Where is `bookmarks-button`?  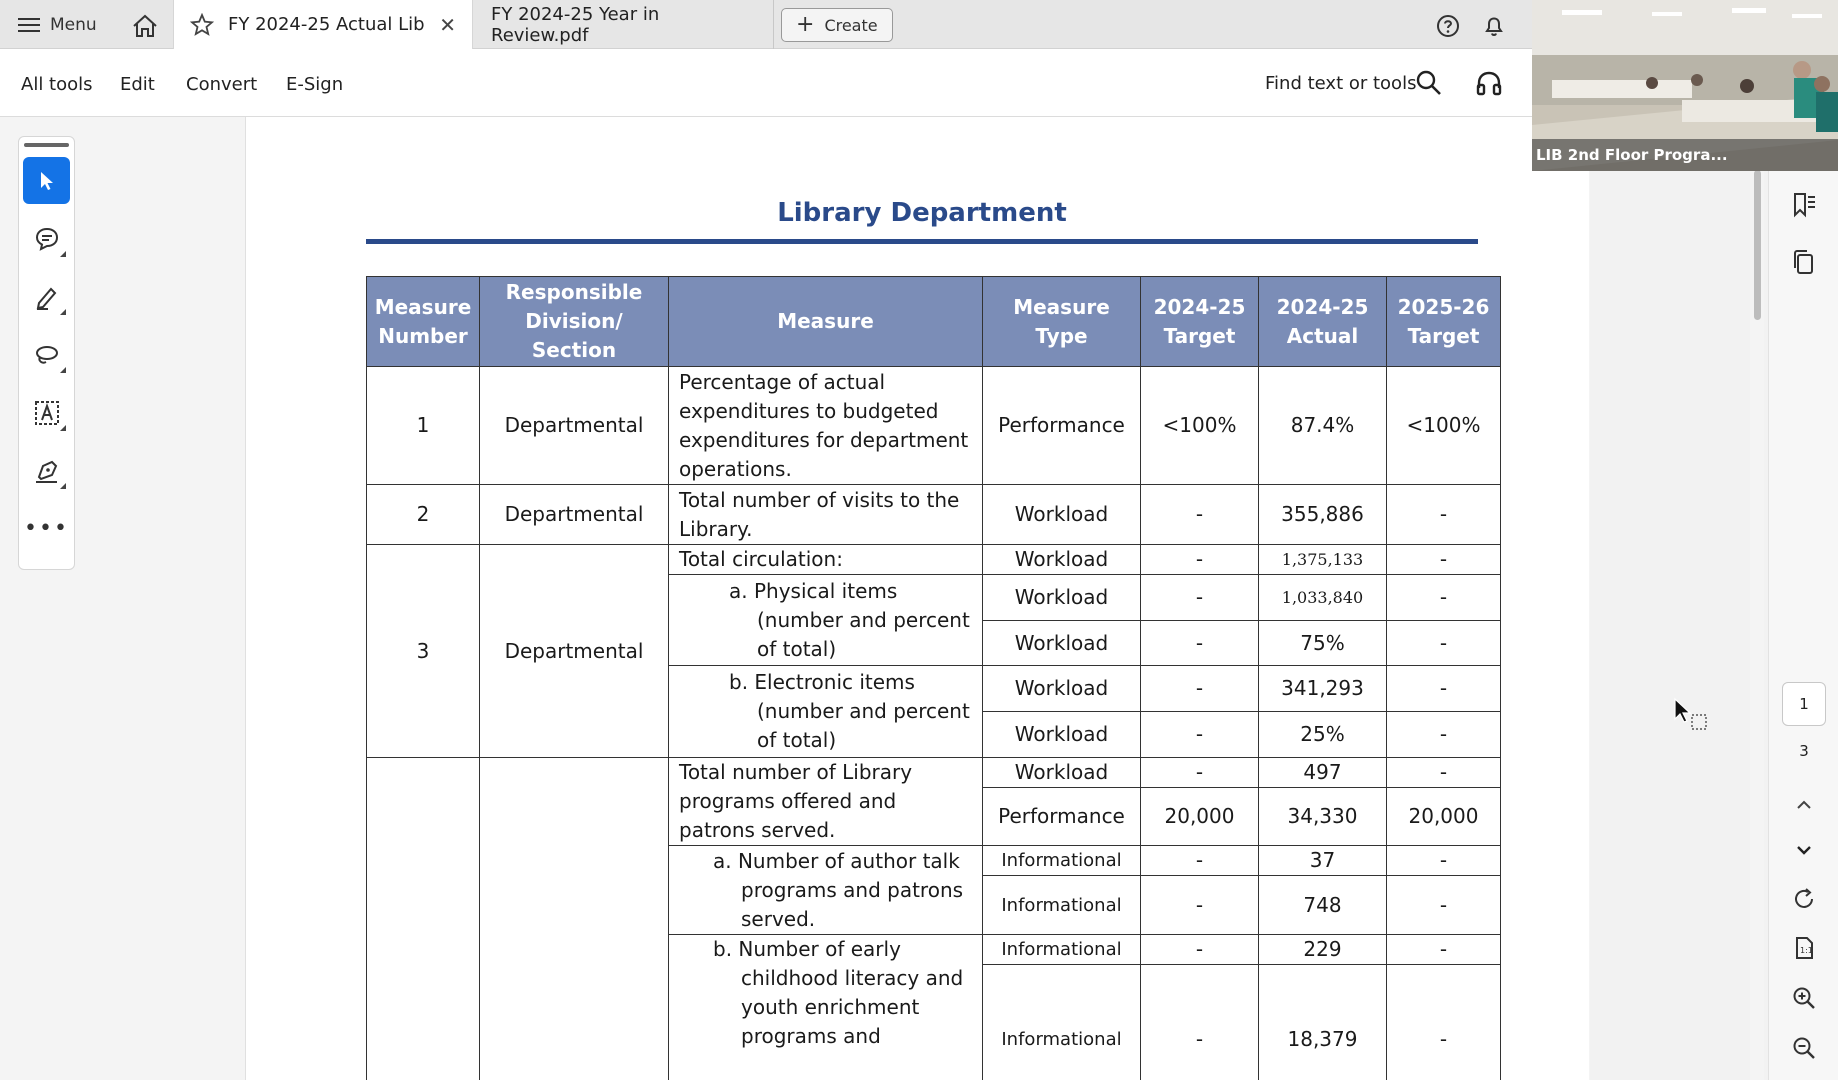
bookmarks-button is located at coordinates (1804, 205).